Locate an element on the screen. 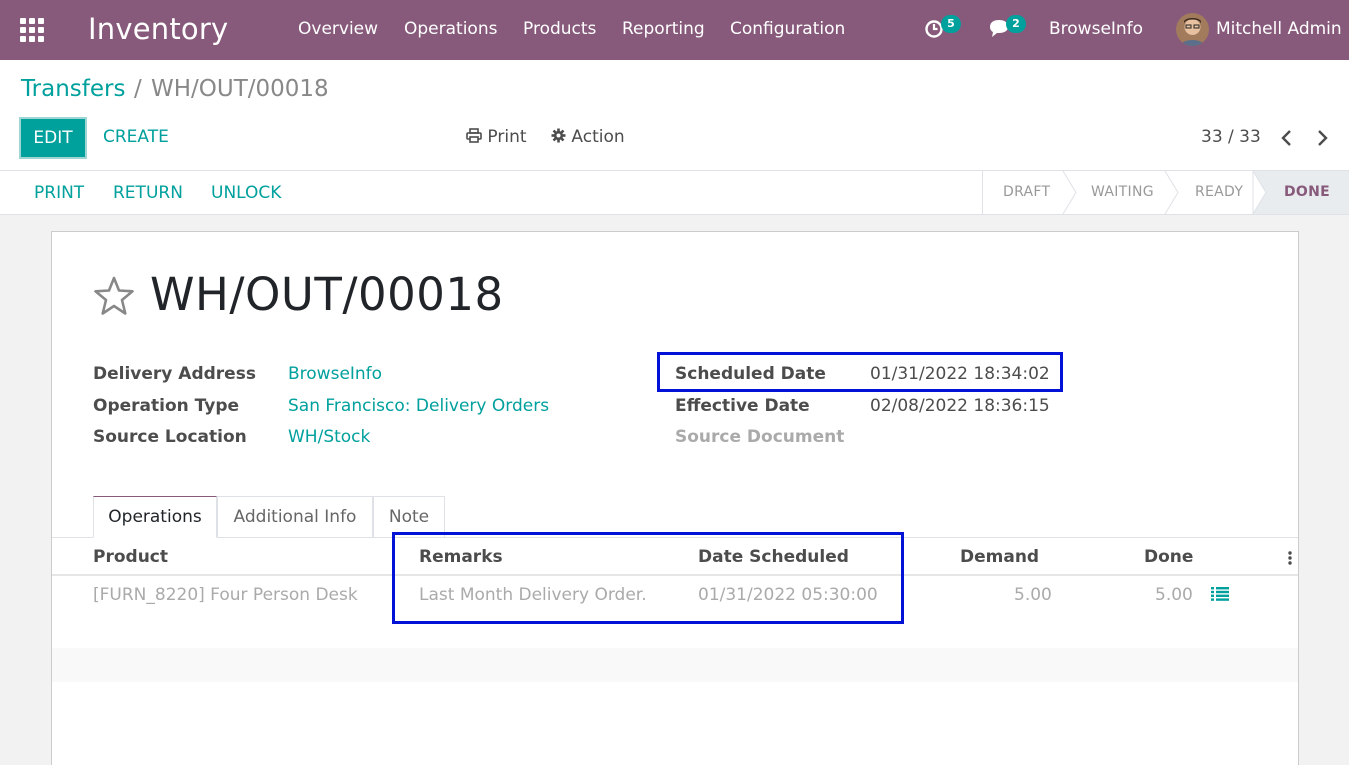  breadcrumb-current: WH/OUT/00018 is located at coordinates (240, 89).